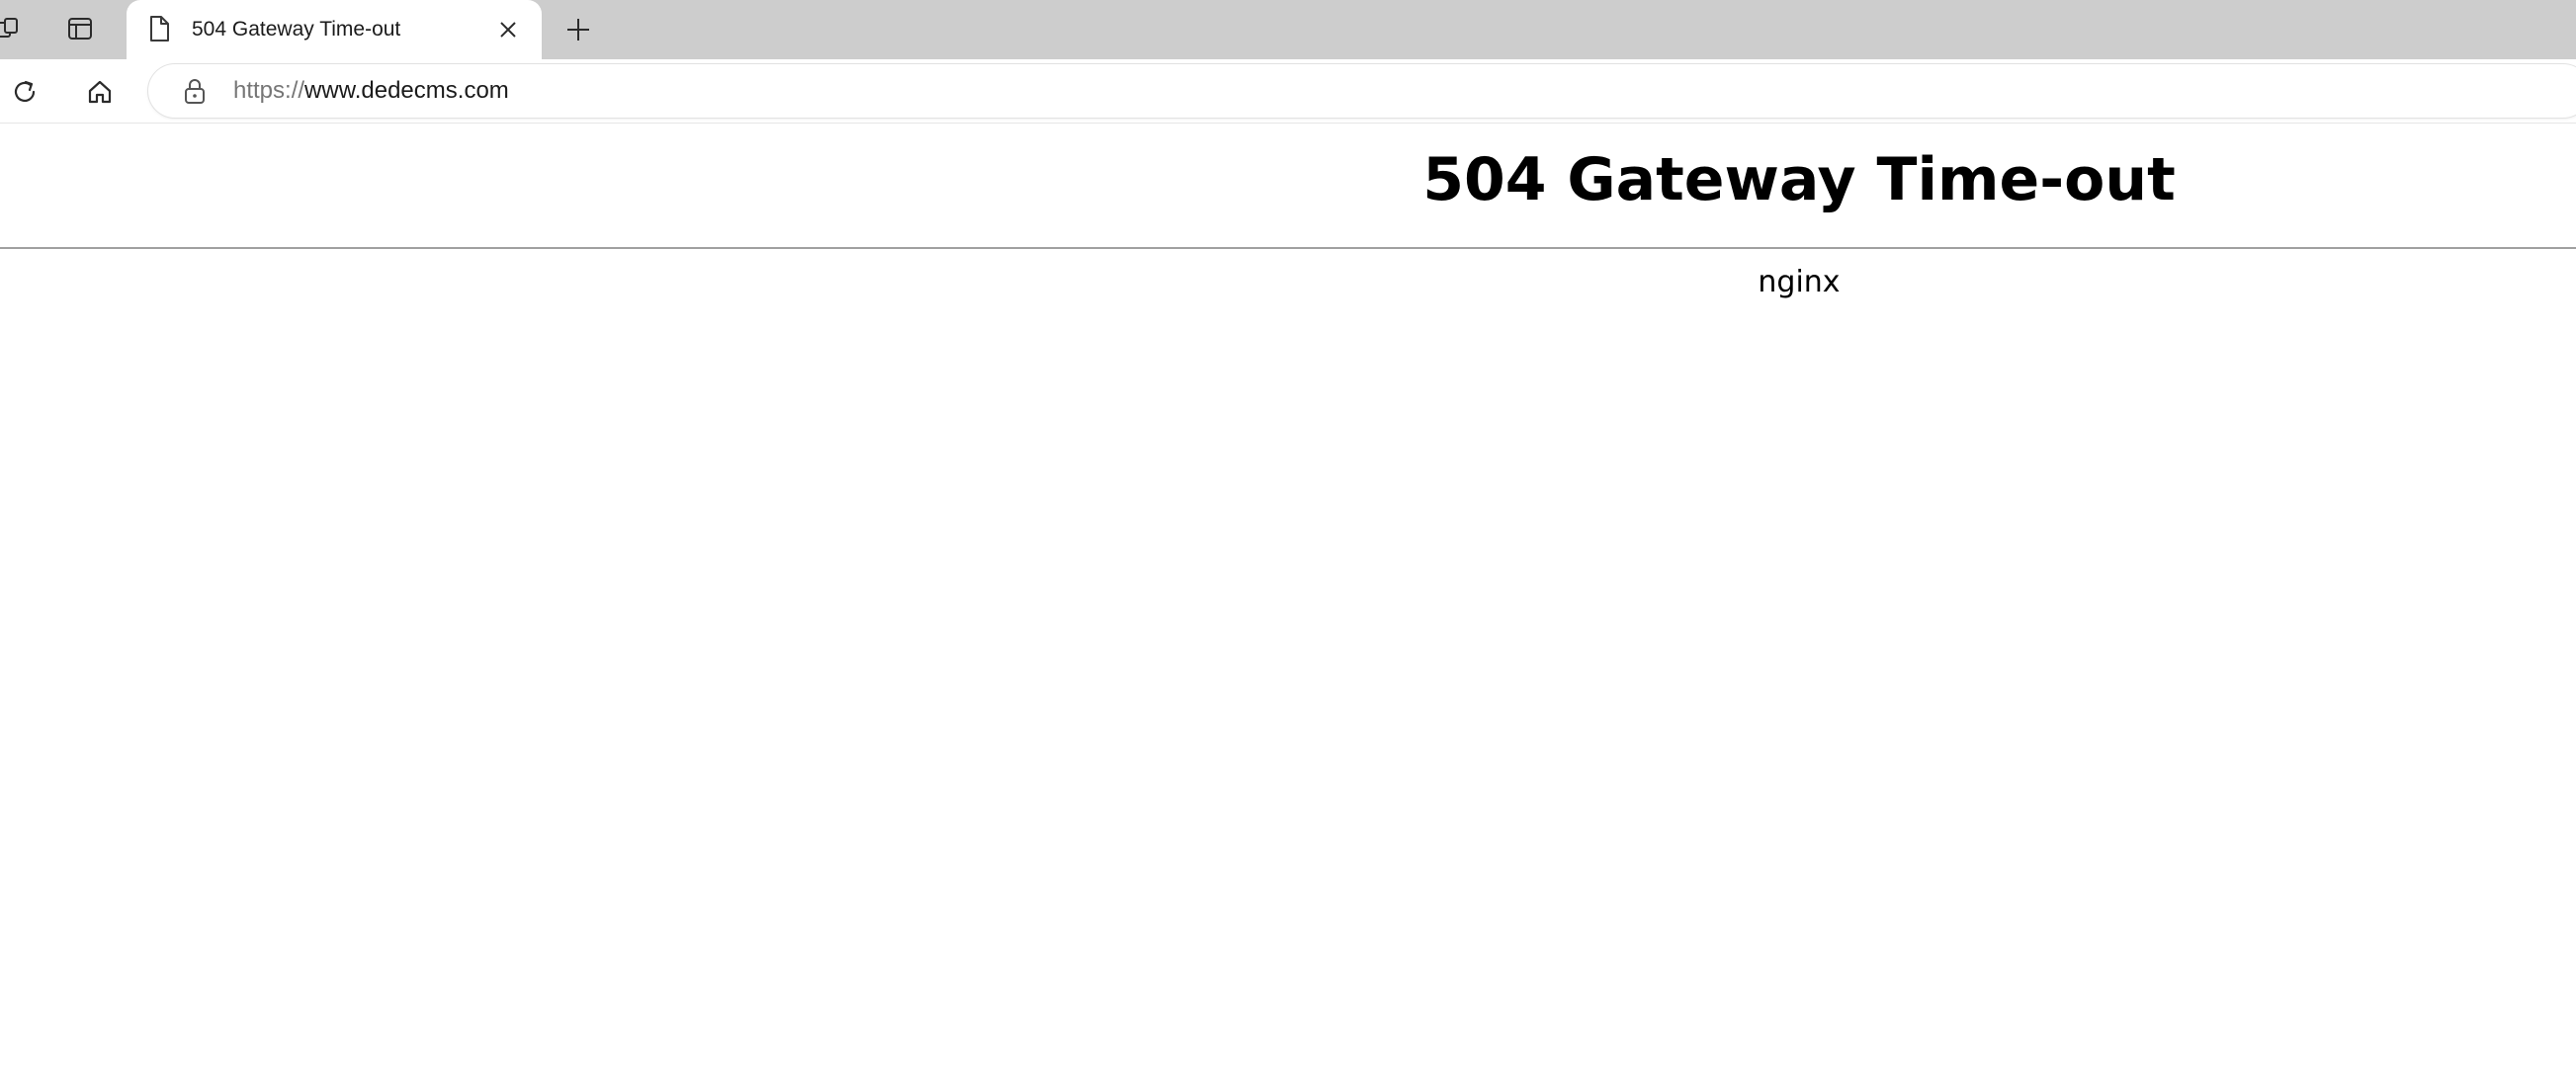  What do you see at coordinates (100, 92) in the screenshot?
I see `home-icon` at bounding box center [100, 92].